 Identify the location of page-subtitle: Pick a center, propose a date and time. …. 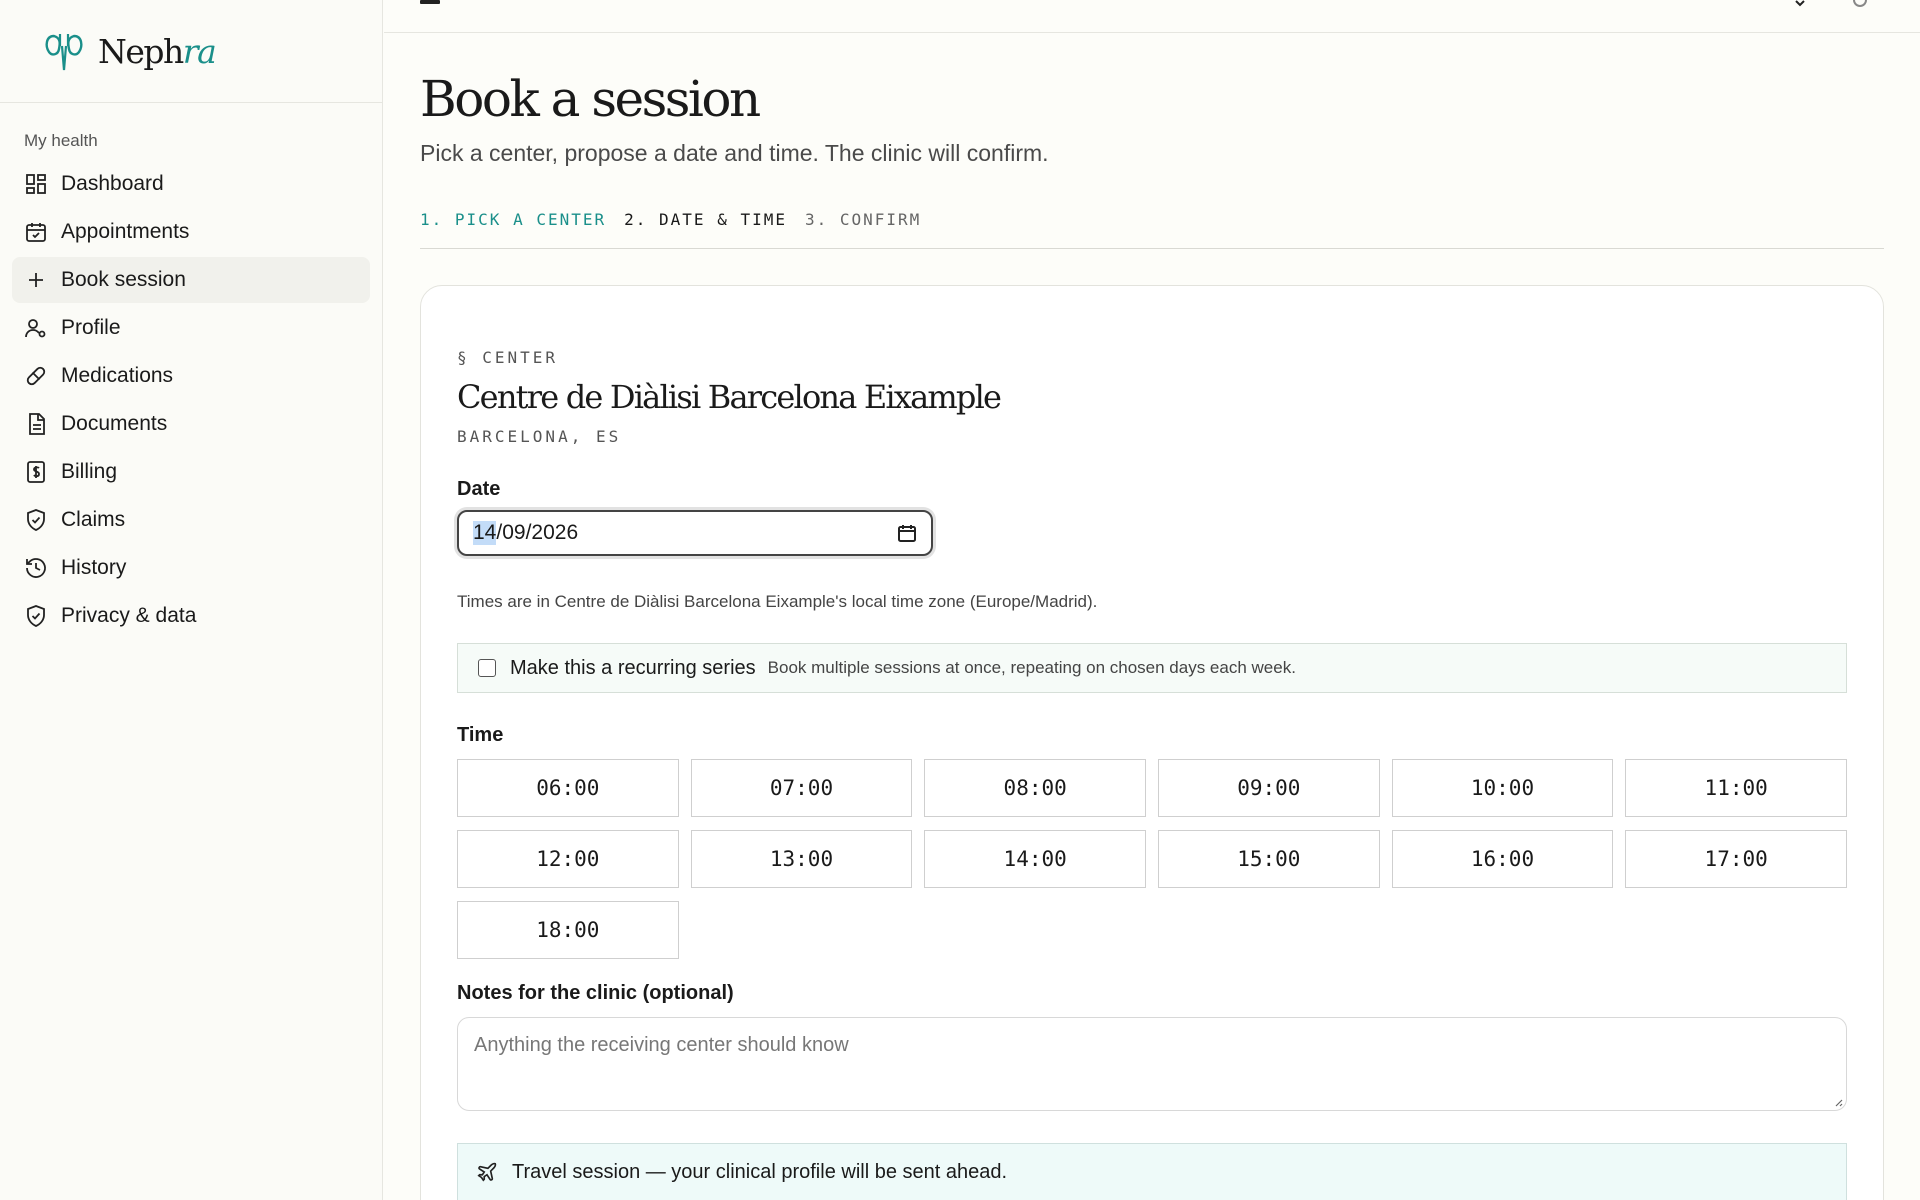
(734, 153).